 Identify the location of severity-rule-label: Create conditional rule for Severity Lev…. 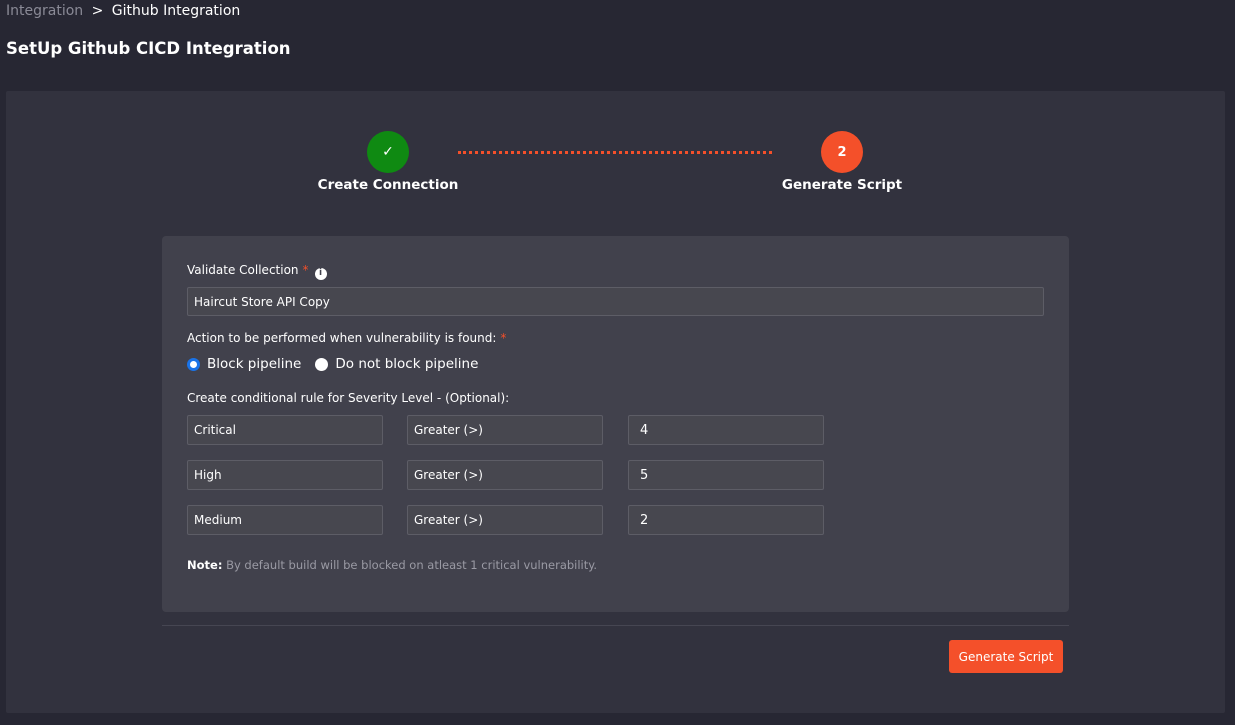
(348, 398).